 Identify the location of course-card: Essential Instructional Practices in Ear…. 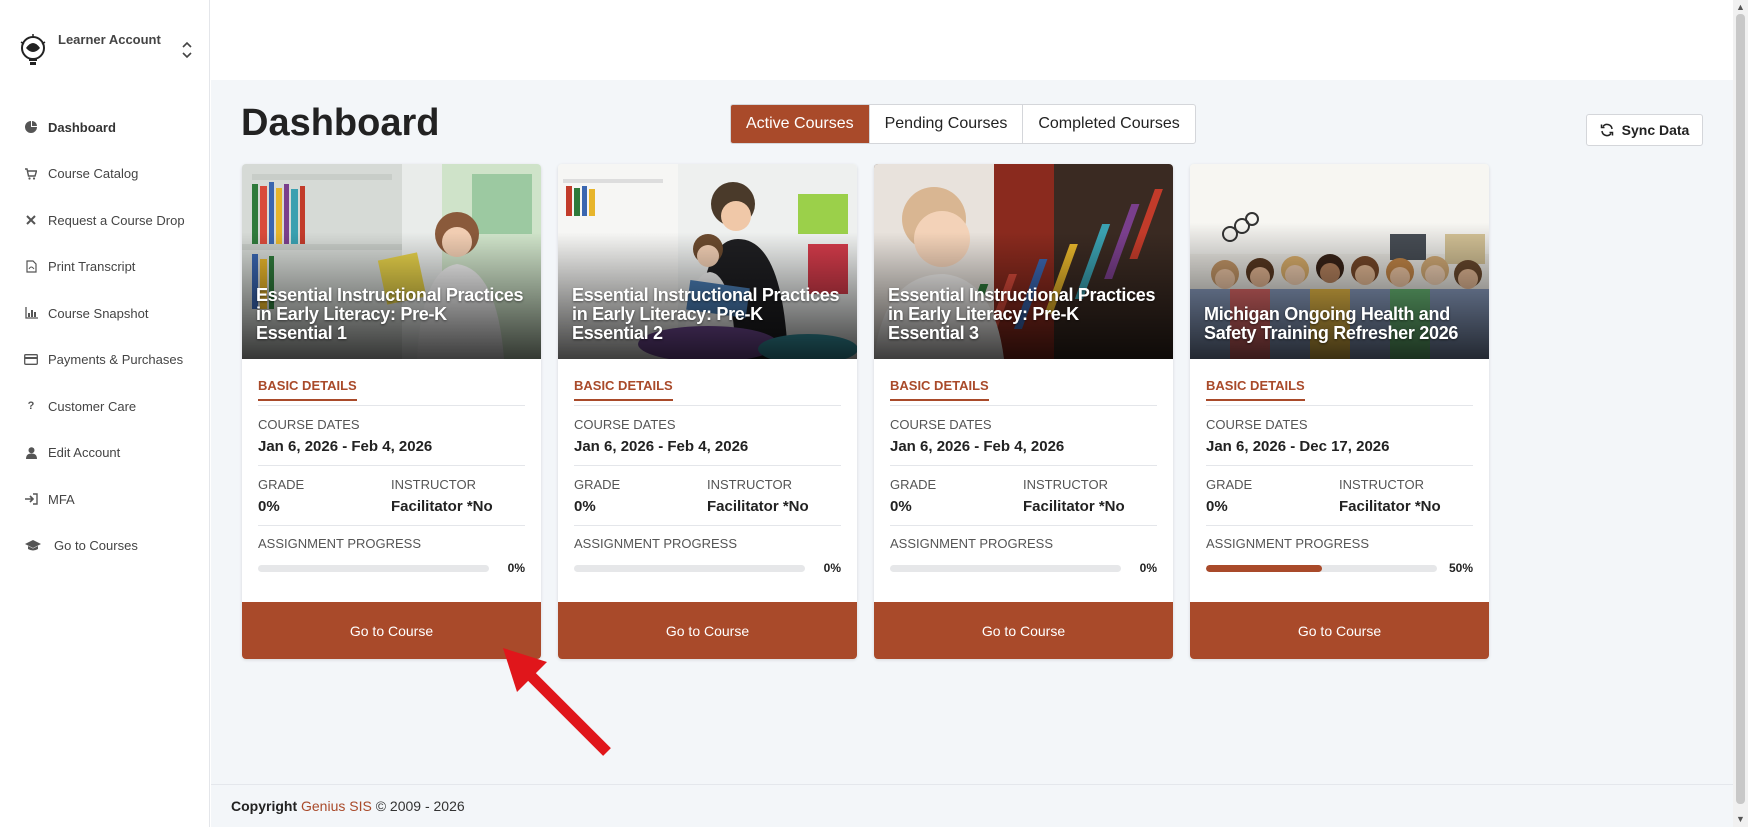
(1023, 411).